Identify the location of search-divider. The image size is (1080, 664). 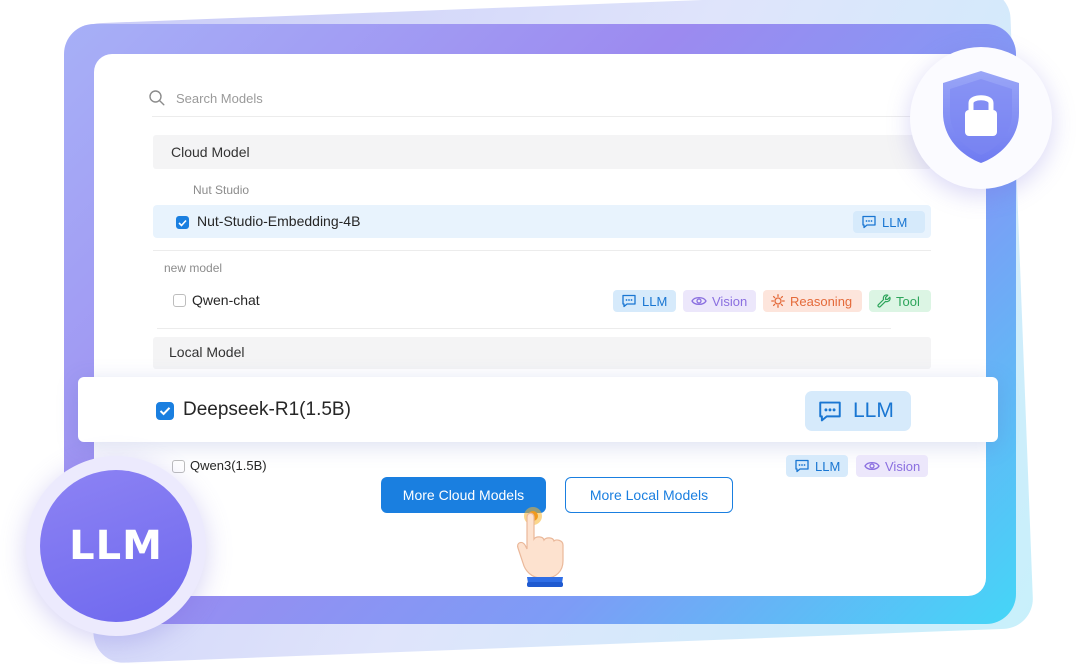
(542, 116).